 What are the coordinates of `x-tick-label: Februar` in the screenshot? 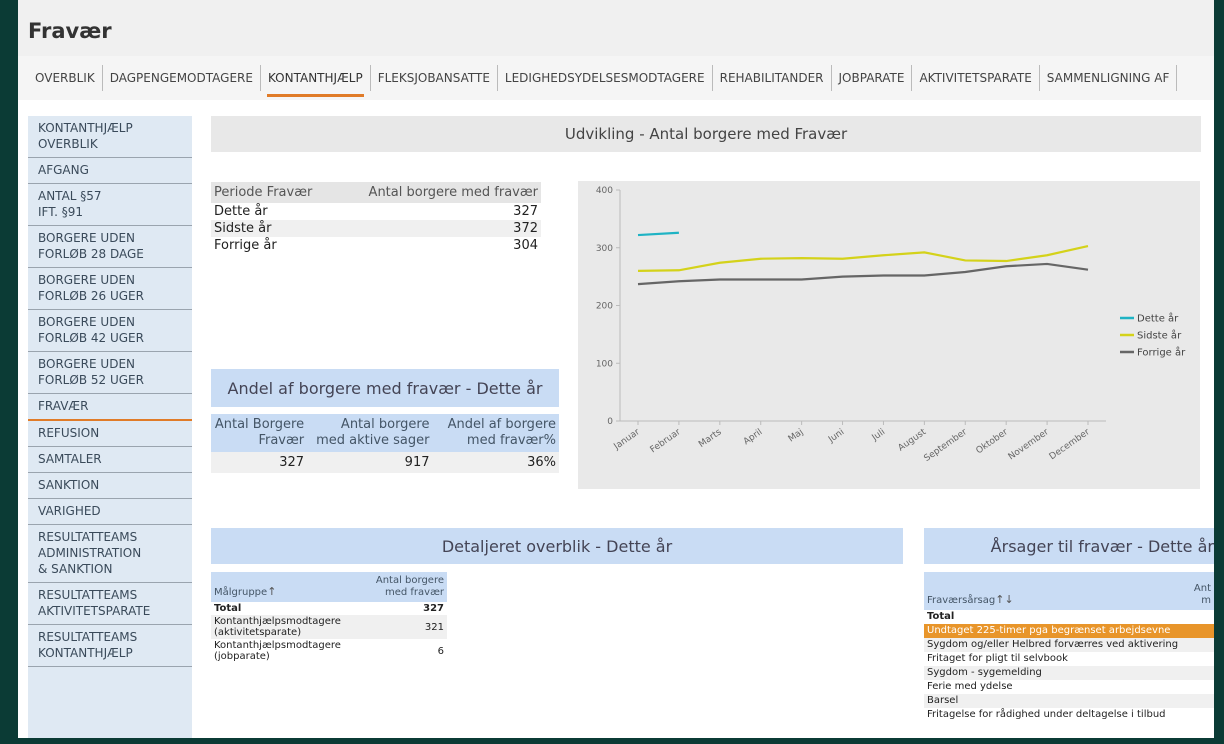 It's located at (666, 441).